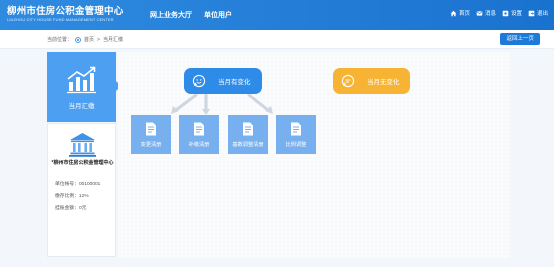 Image resolution: width=554 pixels, height=267 pixels. What do you see at coordinates (81, 106) in the screenshot?
I see `sidebar-item-label: 当月汇缴` at bounding box center [81, 106].